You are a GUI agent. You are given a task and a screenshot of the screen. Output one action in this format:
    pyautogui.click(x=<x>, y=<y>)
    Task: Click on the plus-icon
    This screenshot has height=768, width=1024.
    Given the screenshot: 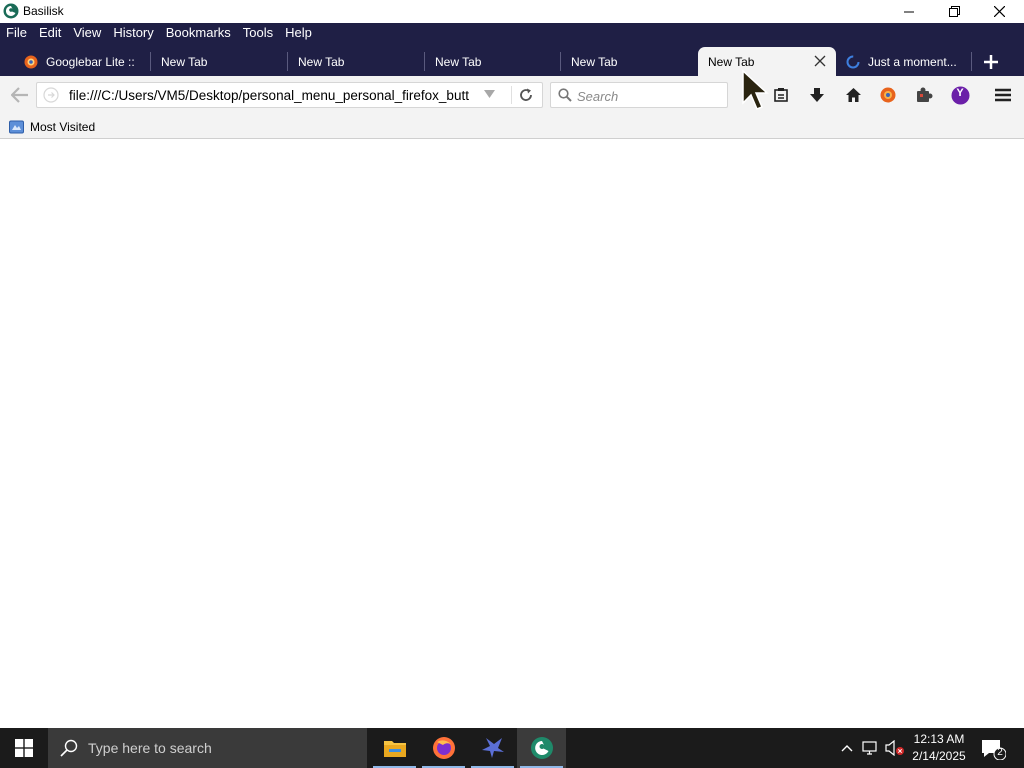 What is the action you would take?
    pyautogui.click(x=991, y=62)
    